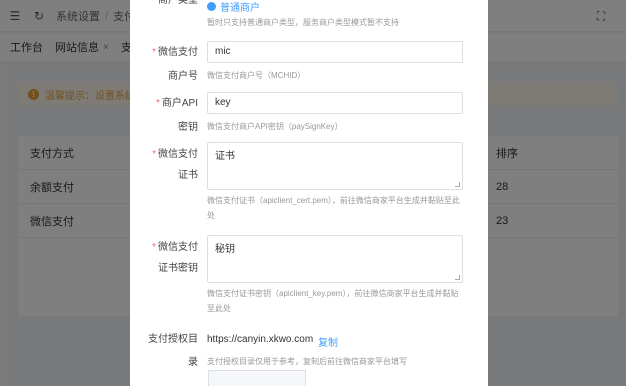 This screenshot has height=386, width=626. Describe the element at coordinates (307, 361) in the screenshot. I see `auth-dir-tip: 支付授权目录仅用于参考，复制后前往微信商家平台填写` at that location.